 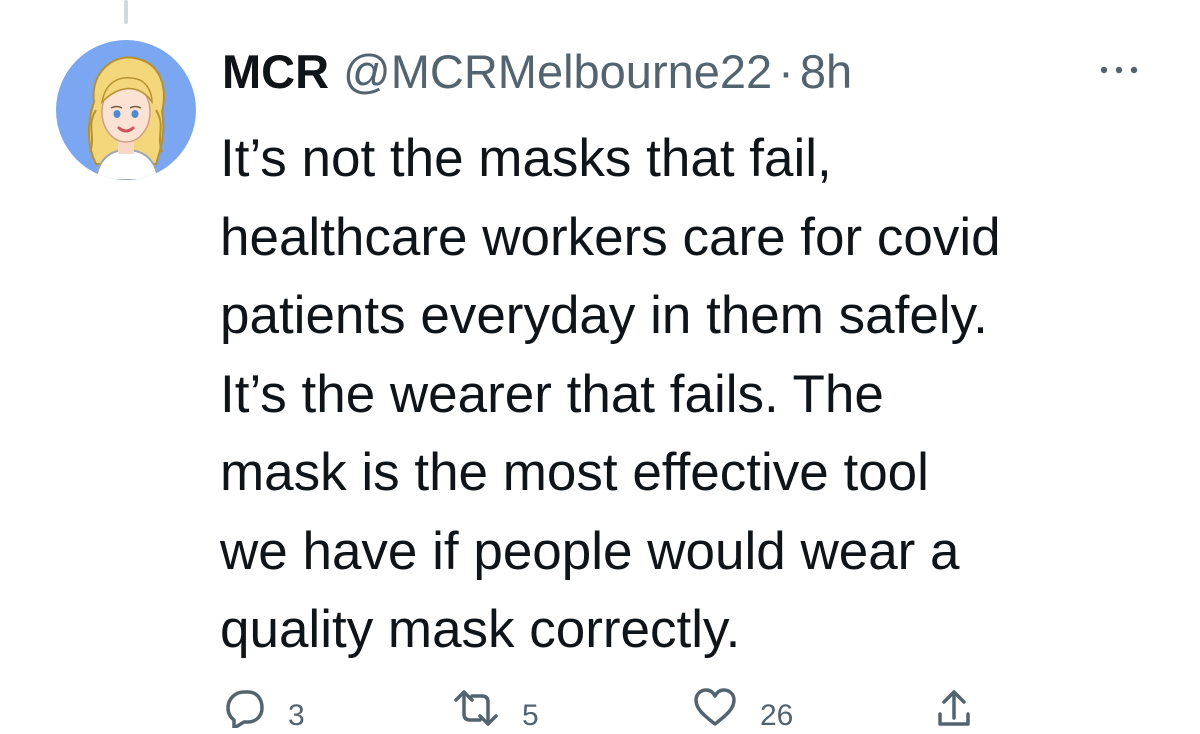 What do you see at coordinates (557, 72) in the screenshot?
I see `author-handle: @MCRMelbourne22` at bounding box center [557, 72].